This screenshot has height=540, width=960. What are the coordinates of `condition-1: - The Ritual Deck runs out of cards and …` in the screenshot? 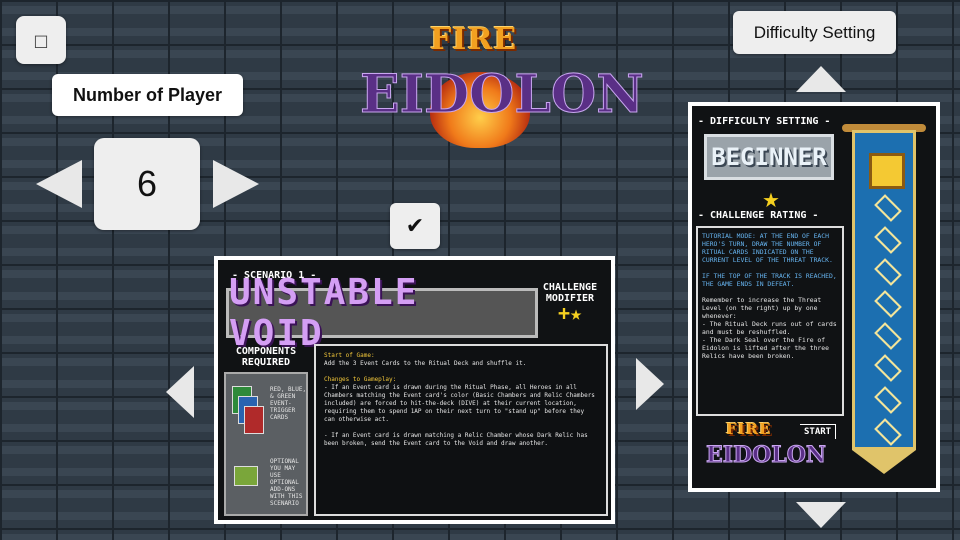 It's located at (769, 328).